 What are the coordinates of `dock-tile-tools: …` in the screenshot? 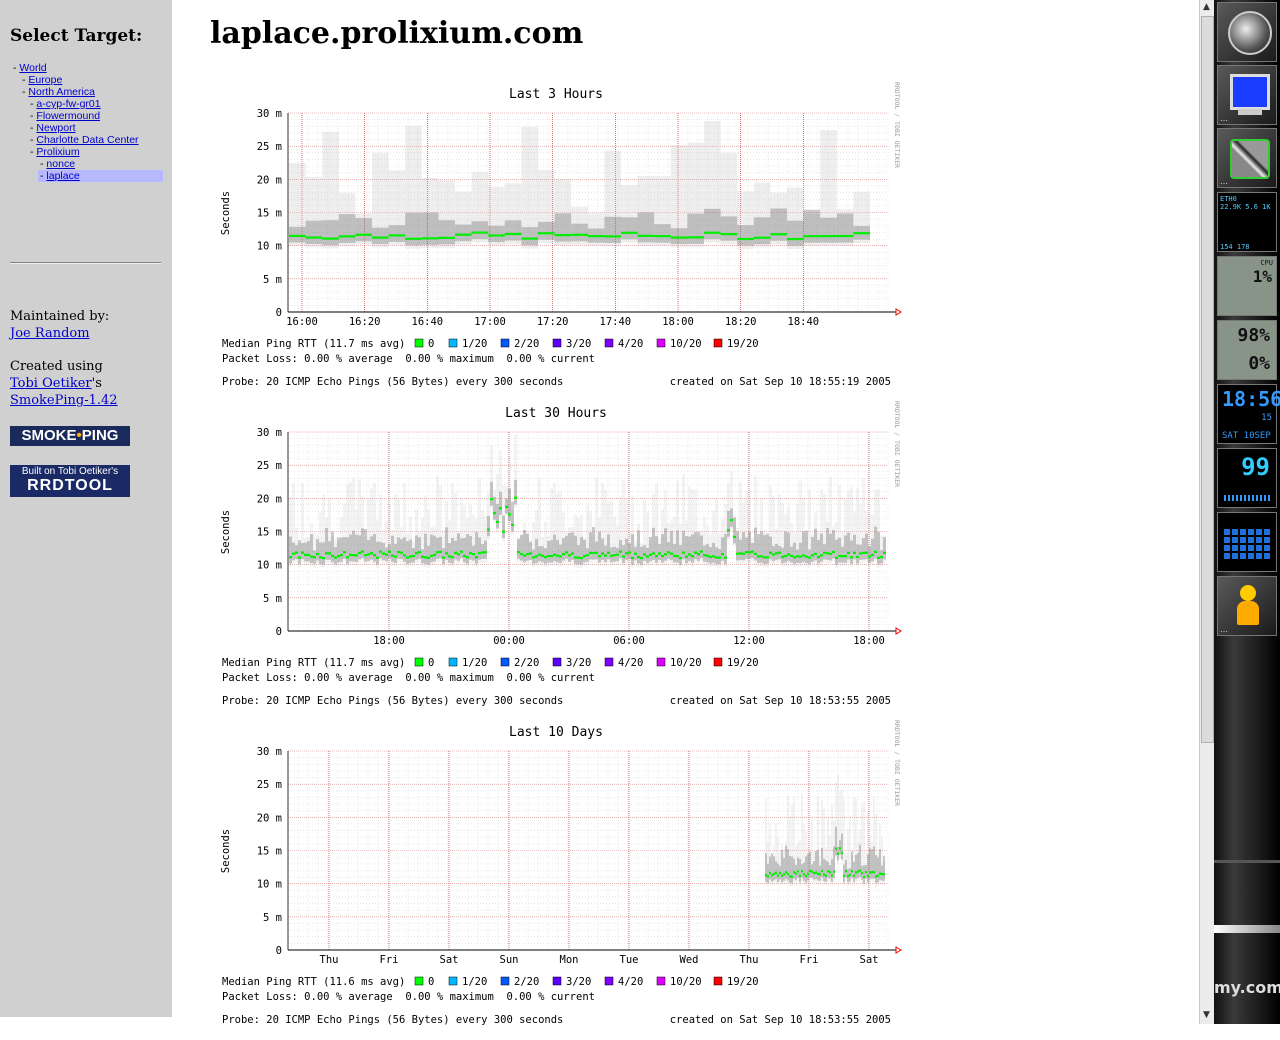 It's located at (1247, 158).